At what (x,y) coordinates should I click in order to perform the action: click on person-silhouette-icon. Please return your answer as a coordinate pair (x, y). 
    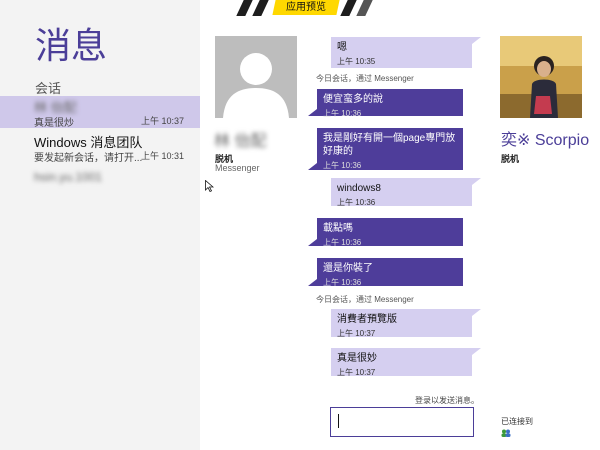
    Looking at the image, I should click on (256, 77).